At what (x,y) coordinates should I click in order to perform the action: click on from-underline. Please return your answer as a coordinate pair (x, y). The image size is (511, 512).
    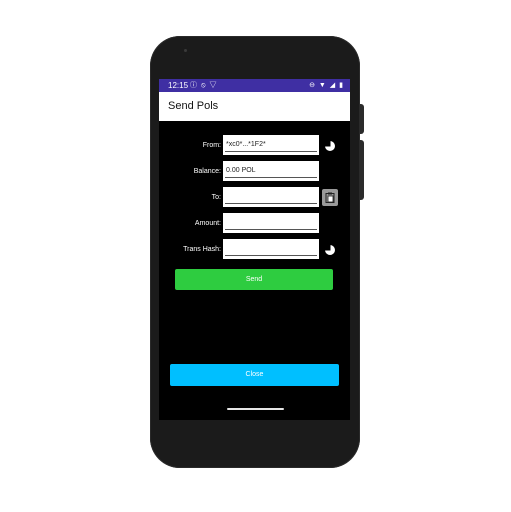
    Looking at the image, I should click on (271, 151).